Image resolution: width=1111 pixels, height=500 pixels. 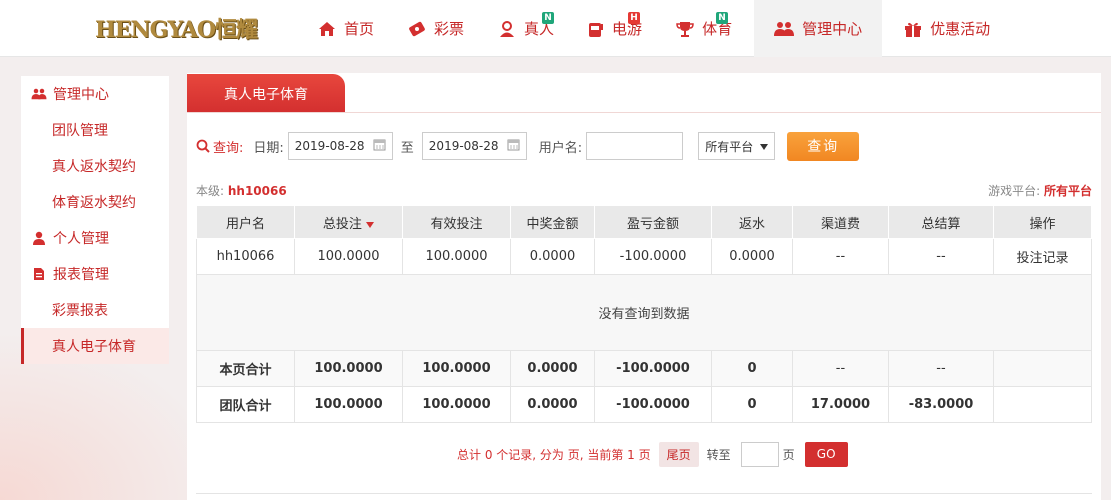 I want to click on dropdown-arrow-icon, so click(x=764, y=146).